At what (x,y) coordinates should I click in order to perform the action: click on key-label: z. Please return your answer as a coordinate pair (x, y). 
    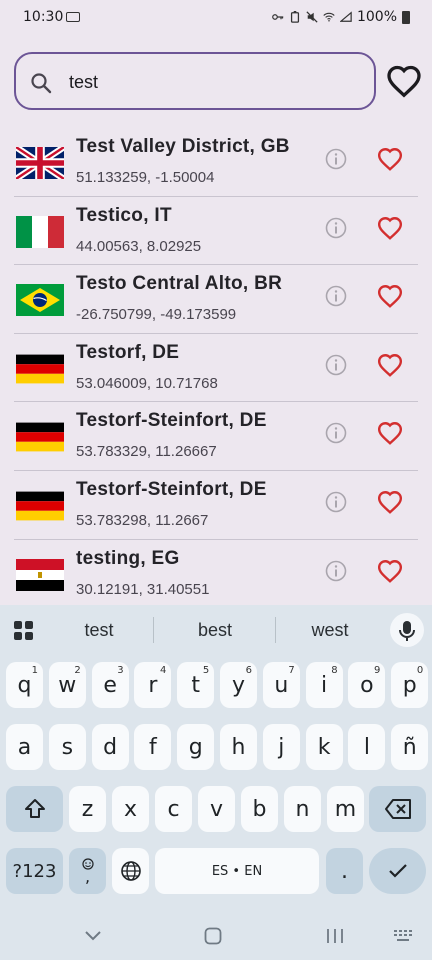
    Looking at the image, I should click on (87, 809).